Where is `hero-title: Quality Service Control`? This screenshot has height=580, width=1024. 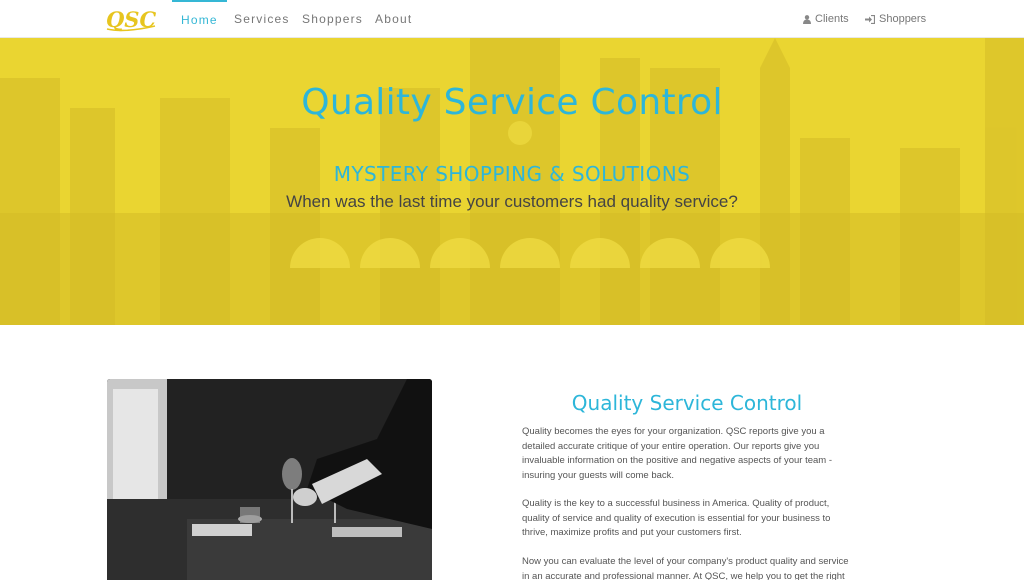
hero-title: Quality Service Control is located at coordinates (512, 102).